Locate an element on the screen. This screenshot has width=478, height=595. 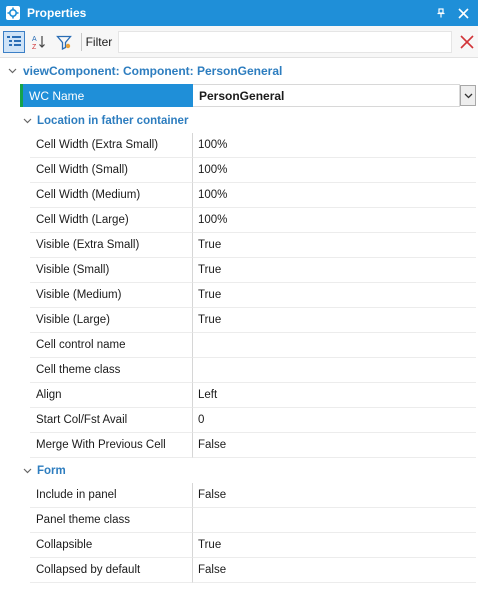
property-row: Merge With Previous Cell False is located at coordinates (253, 445).